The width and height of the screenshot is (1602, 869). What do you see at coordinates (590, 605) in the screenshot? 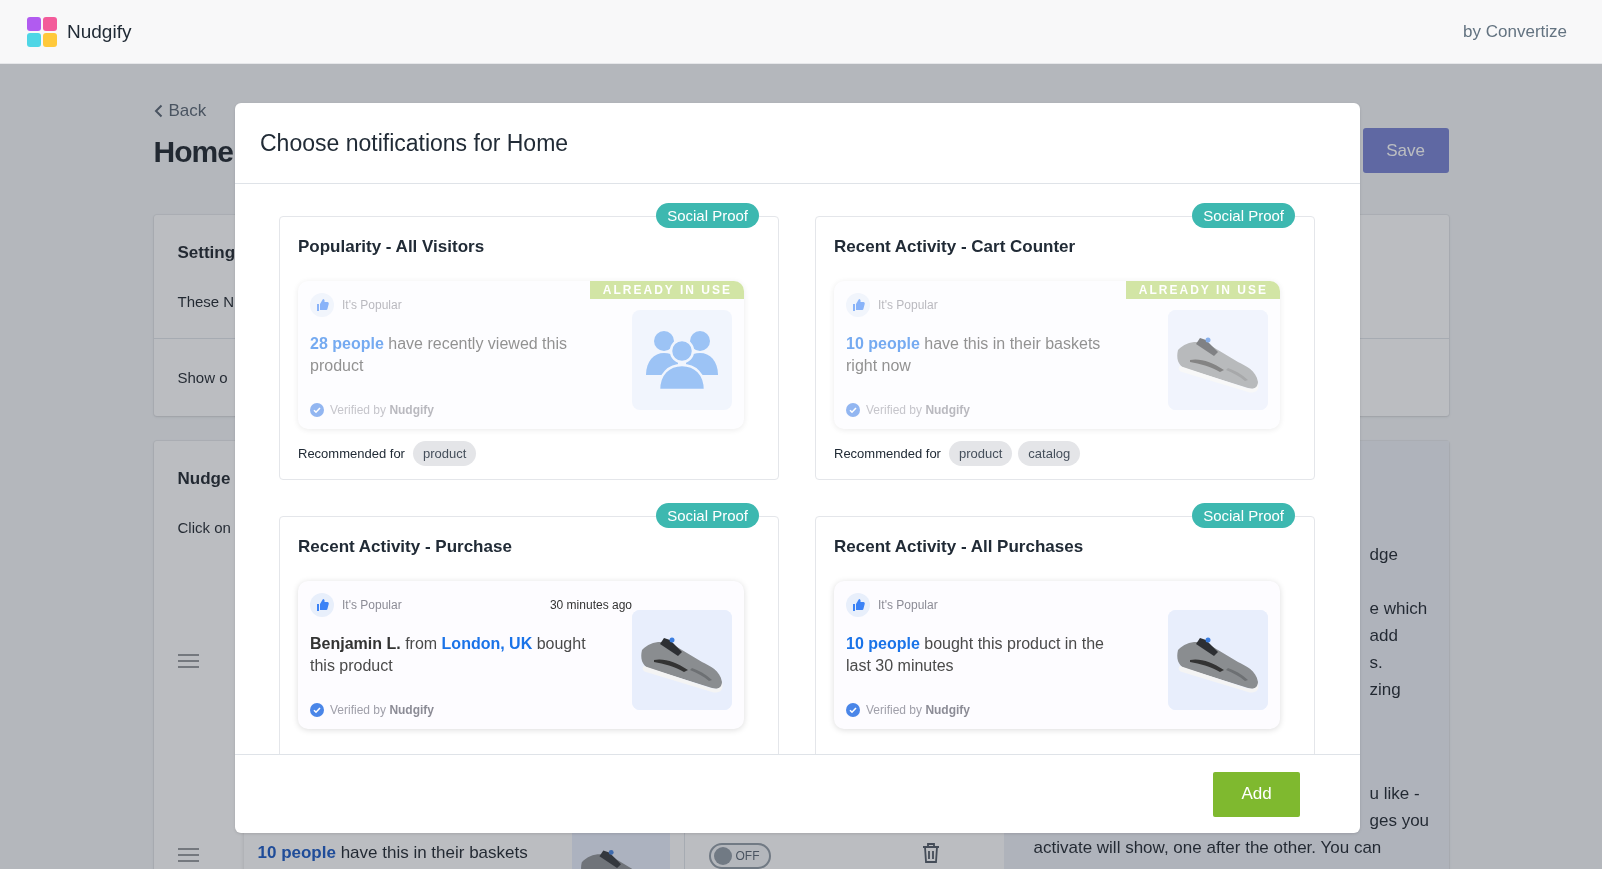
I see `timestamp: 30 minutes ago` at bounding box center [590, 605].